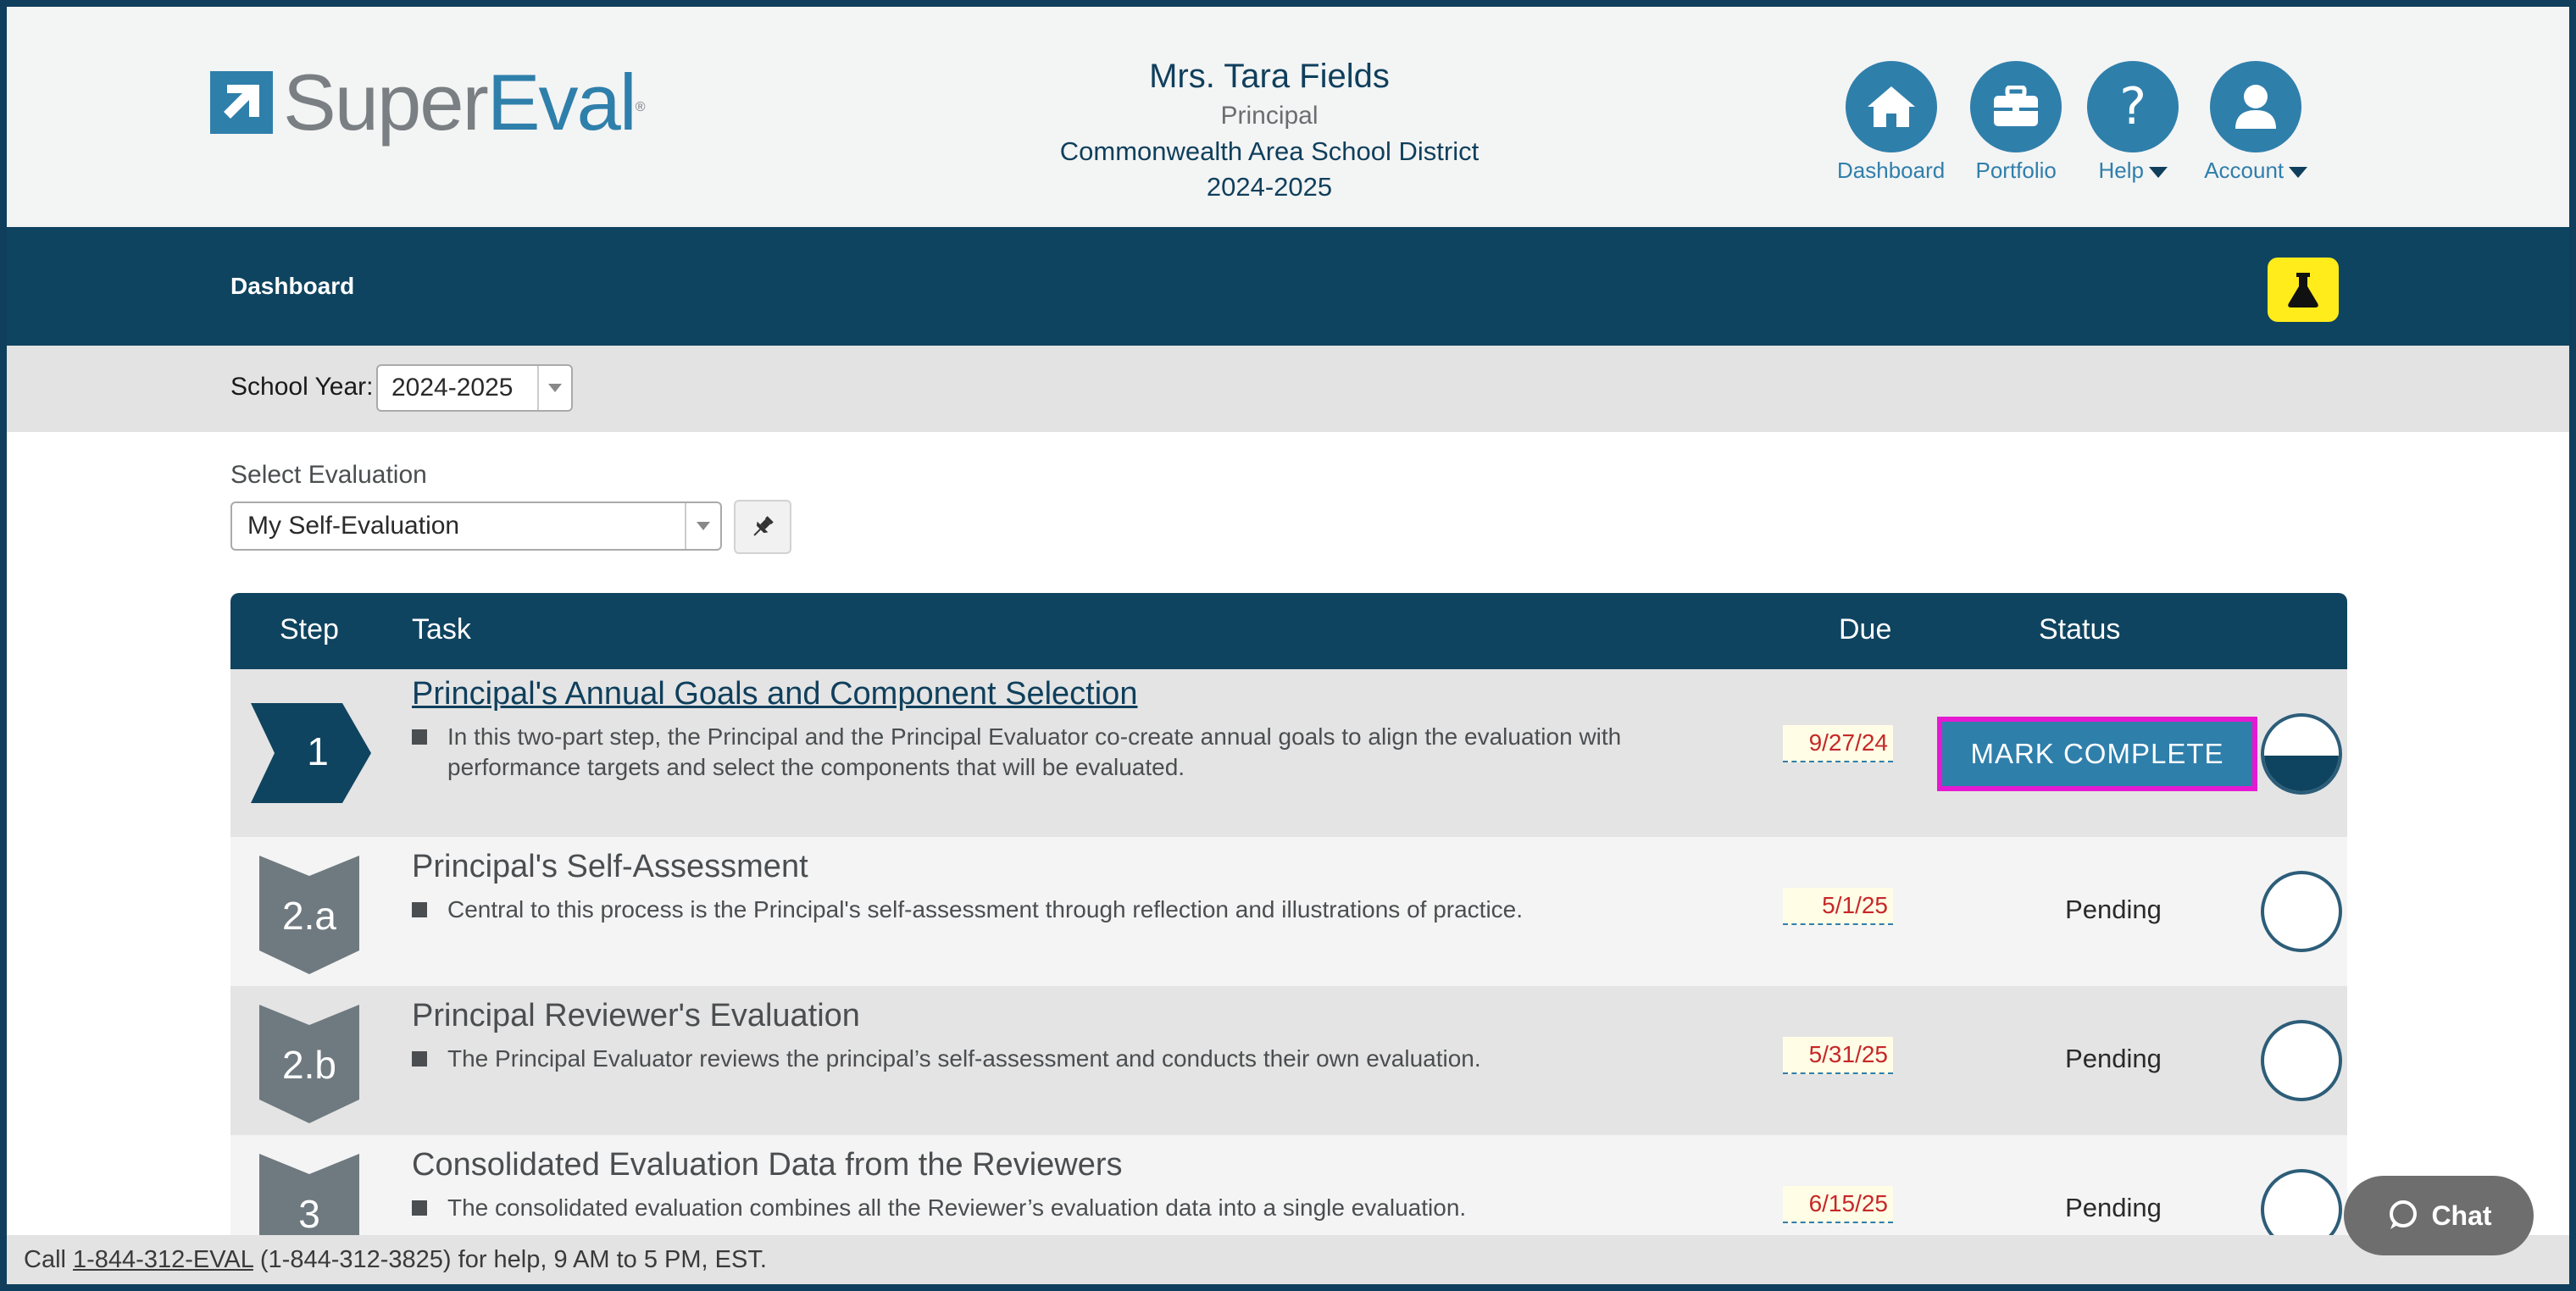 The width and height of the screenshot is (2576, 1291). What do you see at coordinates (2461, 1215) in the screenshot?
I see `chat-label: Chat` at bounding box center [2461, 1215].